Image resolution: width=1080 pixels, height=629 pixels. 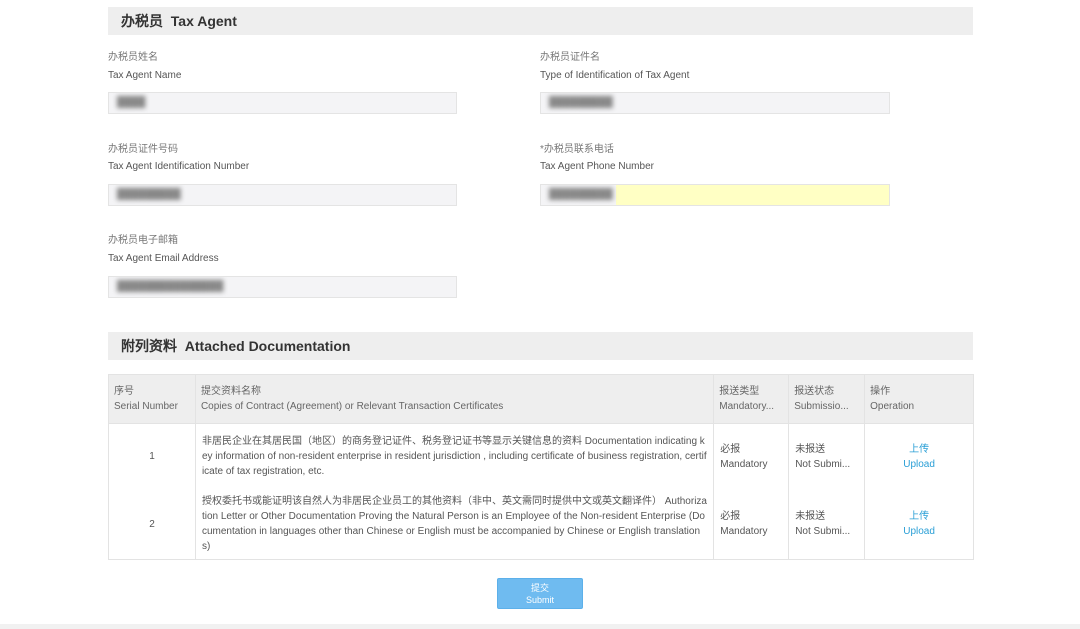 I want to click on docs-section-header: 附列资料 Attached Documentation, so click(x=540, y=346).